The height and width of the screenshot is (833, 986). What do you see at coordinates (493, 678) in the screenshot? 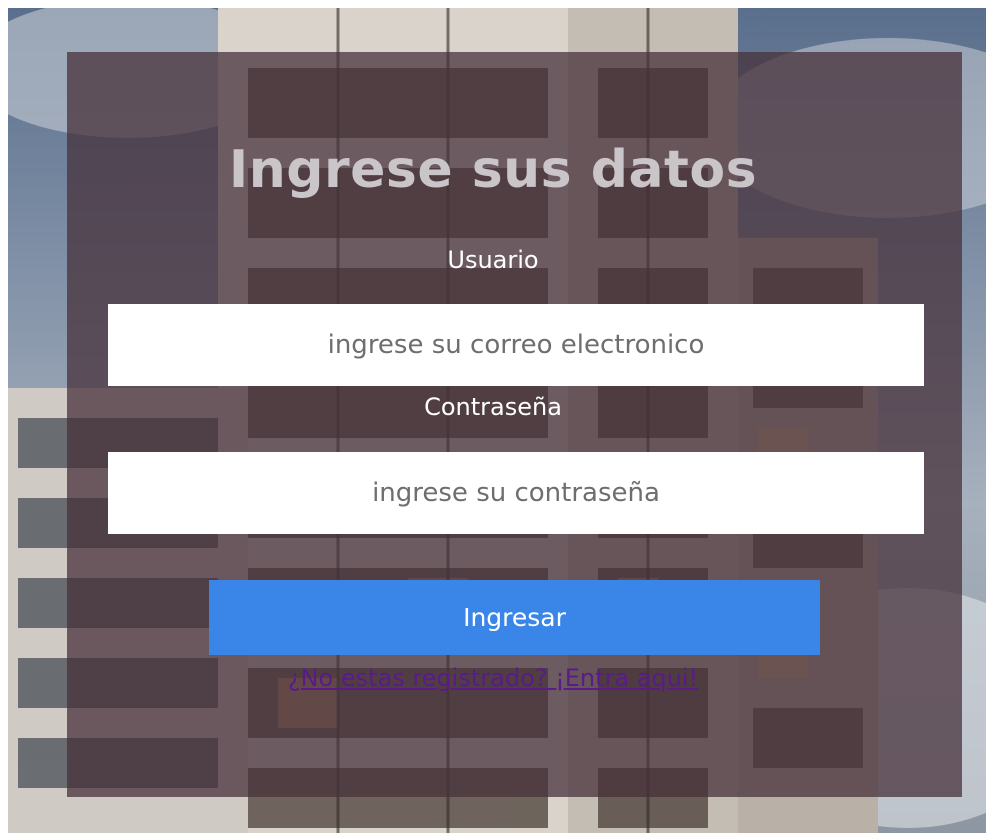
I see `register-link: ¿No estas registrado? ¡Entra aqui!` at bounding box center [493, 678].